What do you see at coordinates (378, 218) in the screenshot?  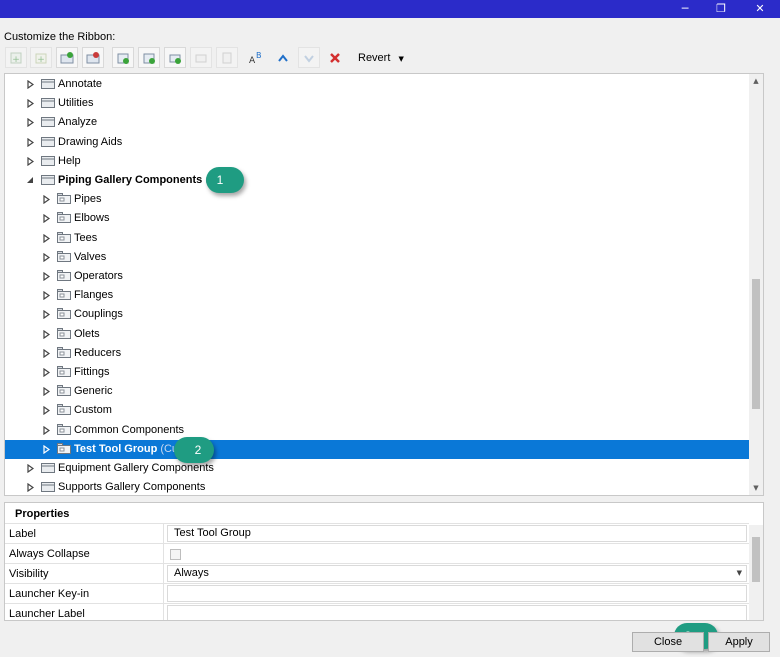 I see `tree-item: Elbows` at bounding box center [378, 218].